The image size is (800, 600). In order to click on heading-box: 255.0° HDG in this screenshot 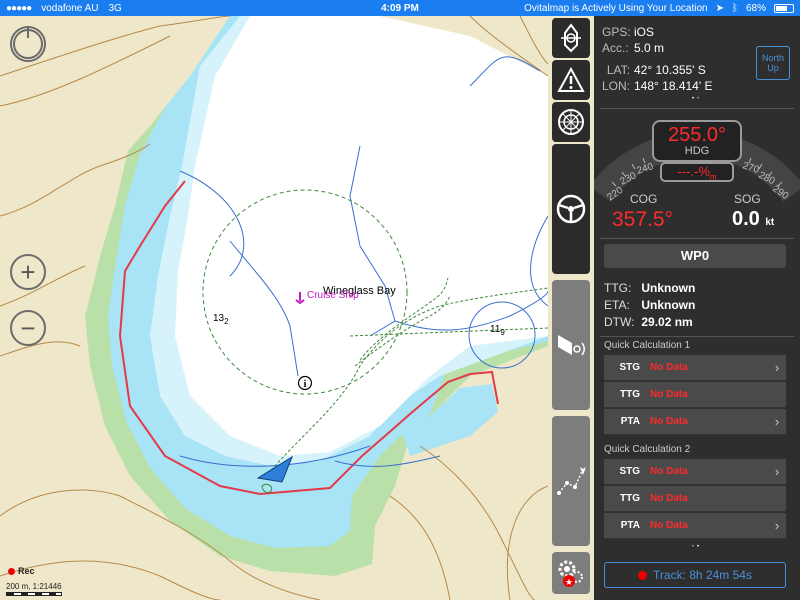, I will do `click(697, 141)`.